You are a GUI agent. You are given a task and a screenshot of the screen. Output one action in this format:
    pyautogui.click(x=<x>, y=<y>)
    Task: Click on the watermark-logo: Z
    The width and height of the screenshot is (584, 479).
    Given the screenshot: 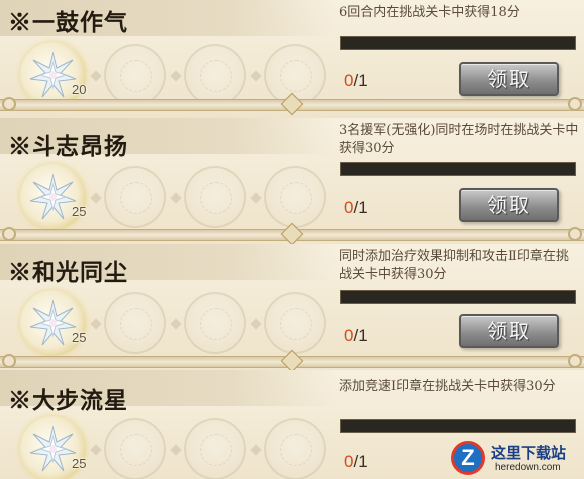 What is the action you would take?
    pyautogui.click(x=468, y=458)
    